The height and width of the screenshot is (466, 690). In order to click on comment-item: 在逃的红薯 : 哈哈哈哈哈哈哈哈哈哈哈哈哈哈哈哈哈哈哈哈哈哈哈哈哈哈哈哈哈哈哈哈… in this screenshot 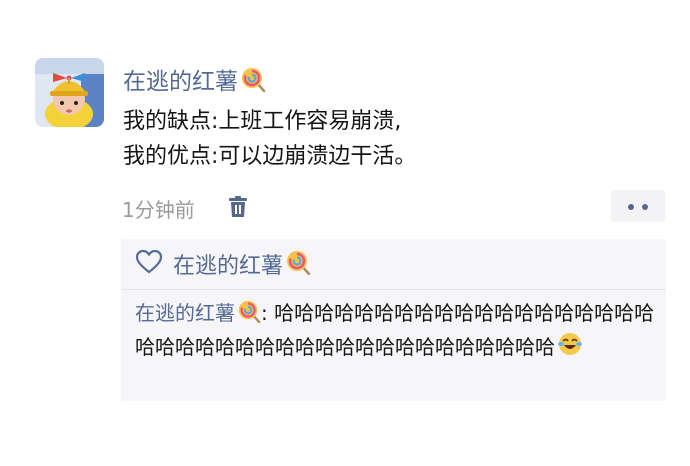, I will do `click(400, 331)`.